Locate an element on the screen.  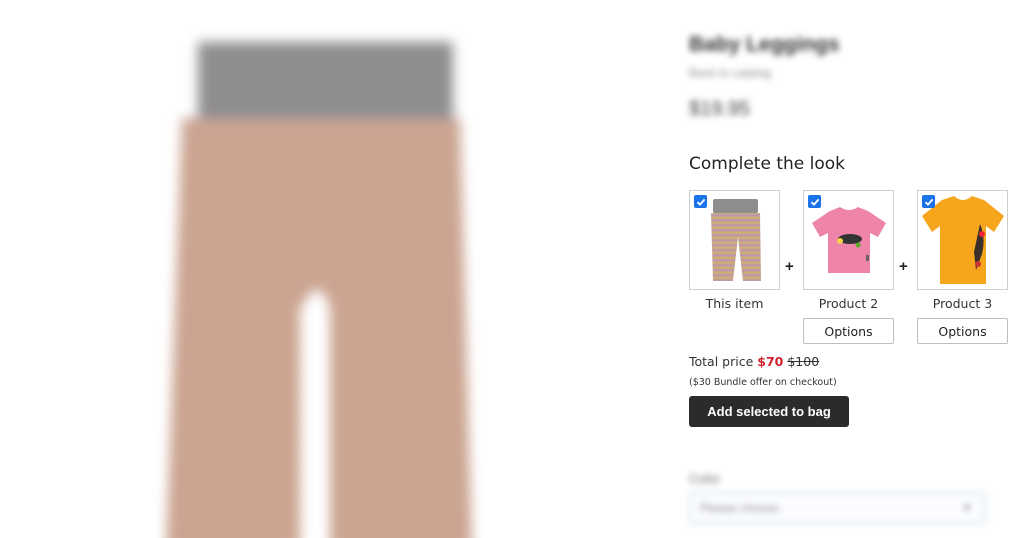
chevron-down-icon: ▼ is located at coordinates (967, 508).